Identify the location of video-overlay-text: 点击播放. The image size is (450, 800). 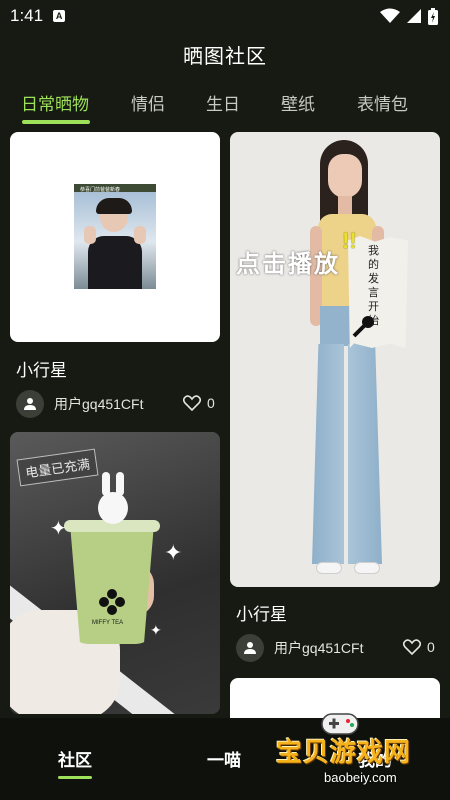
(288, 264).